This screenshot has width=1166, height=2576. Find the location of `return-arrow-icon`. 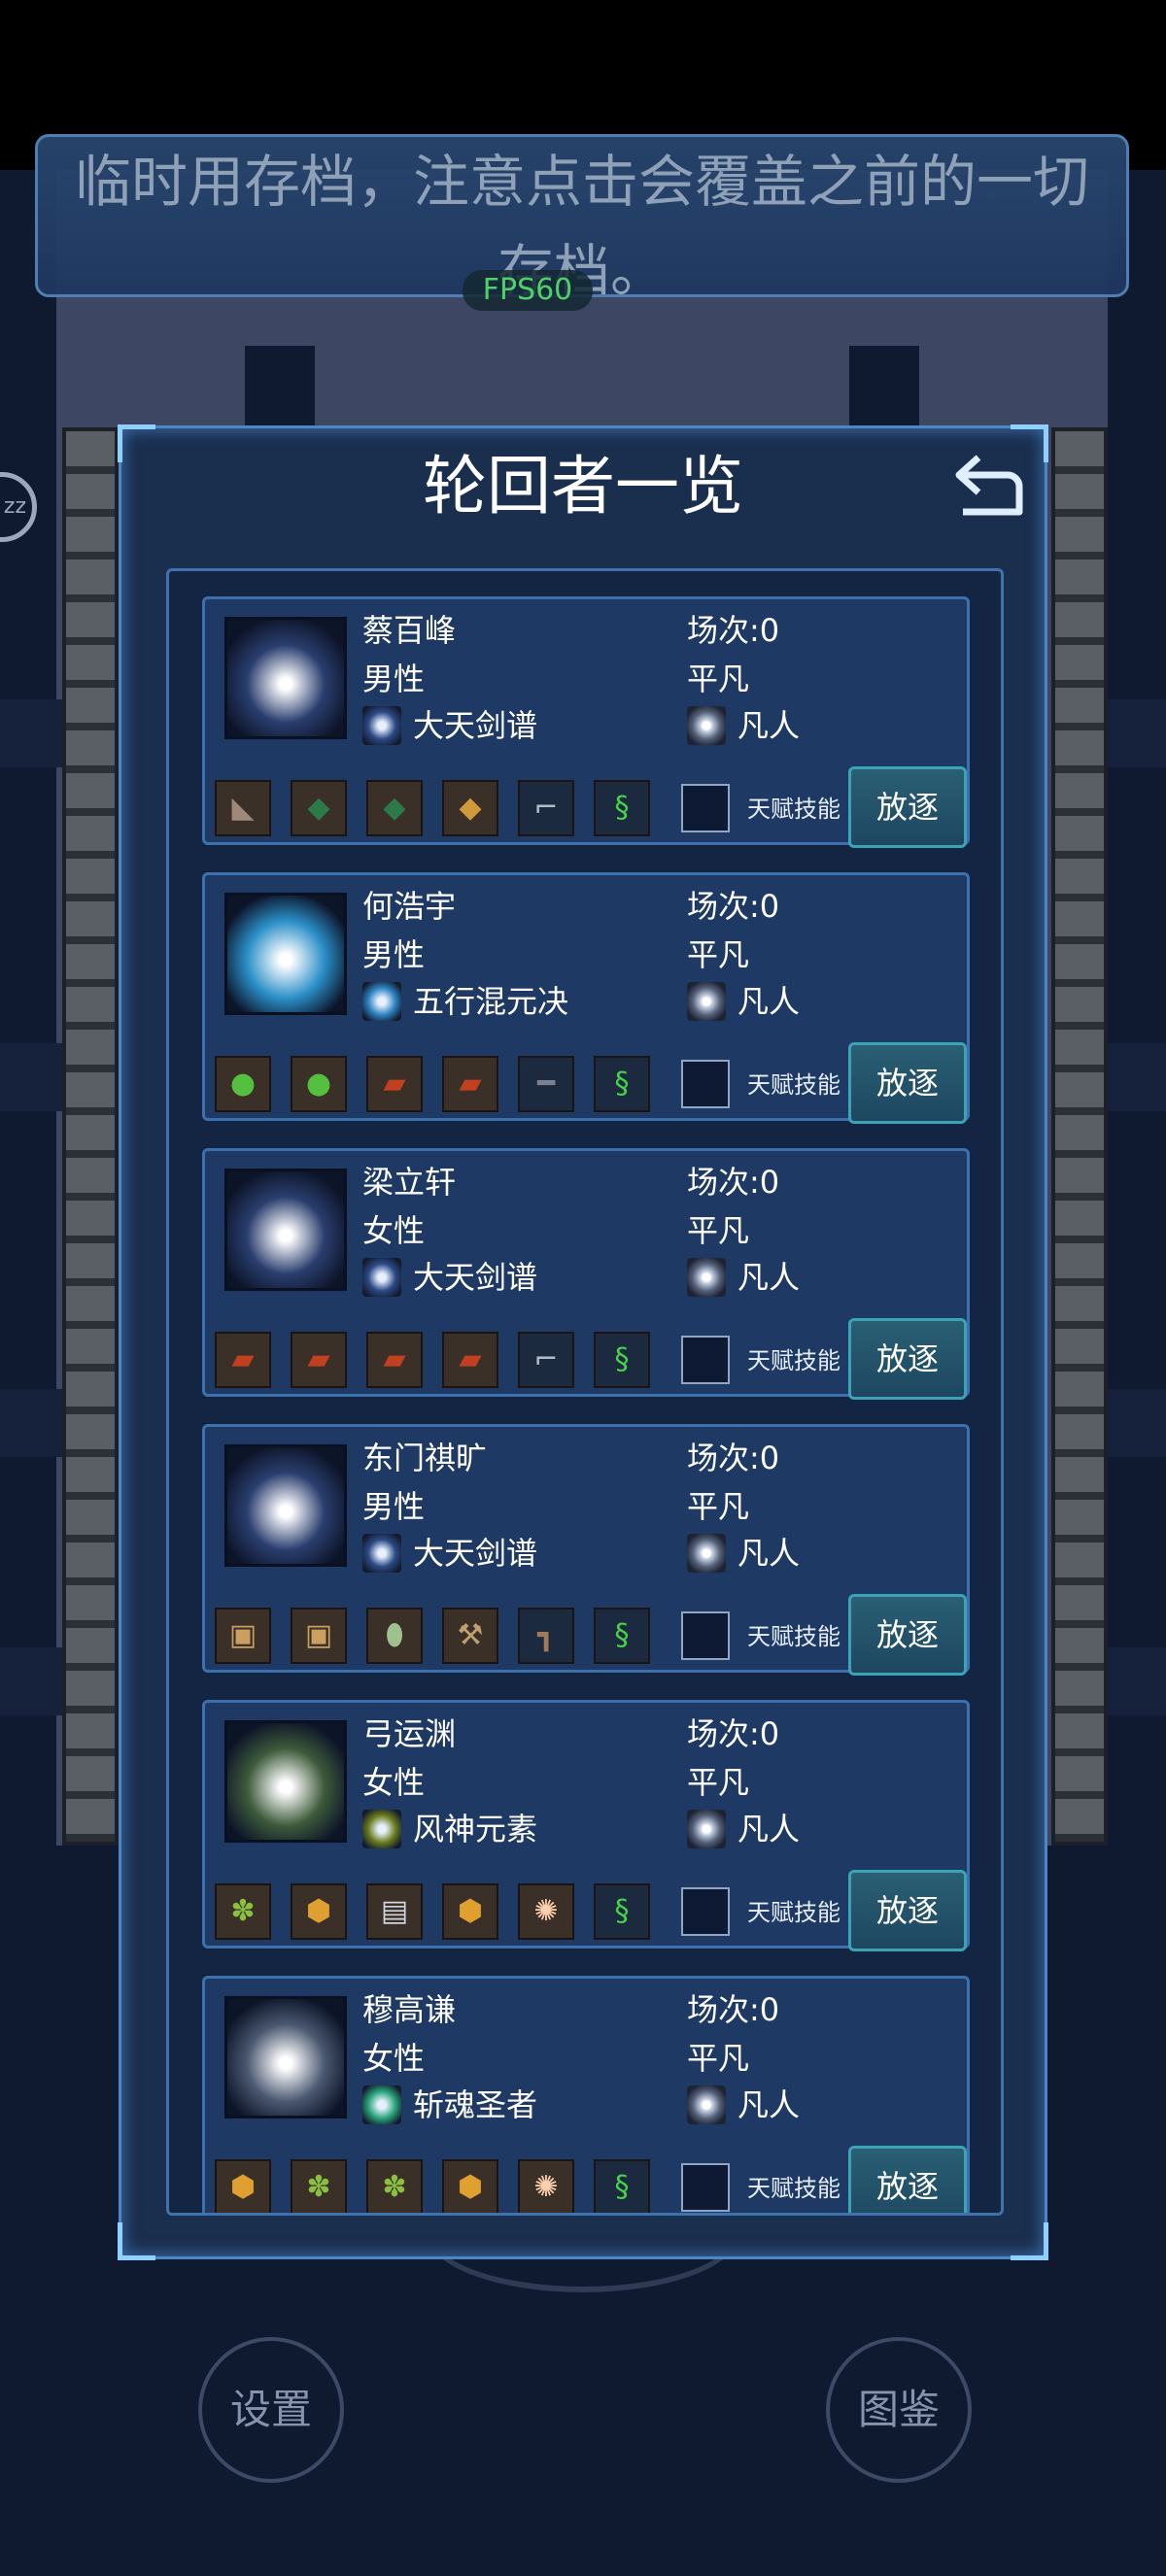

return-arrow-icon is located at coordinates (988, 486).